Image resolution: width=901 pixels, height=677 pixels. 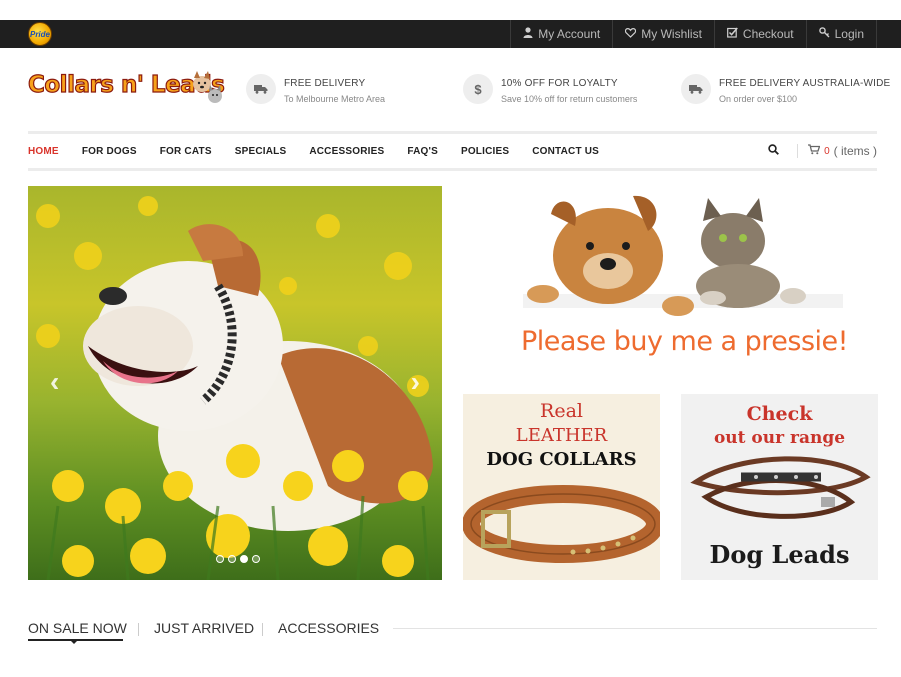 I want to click on tabs-rule, so click(x=635, y=628).